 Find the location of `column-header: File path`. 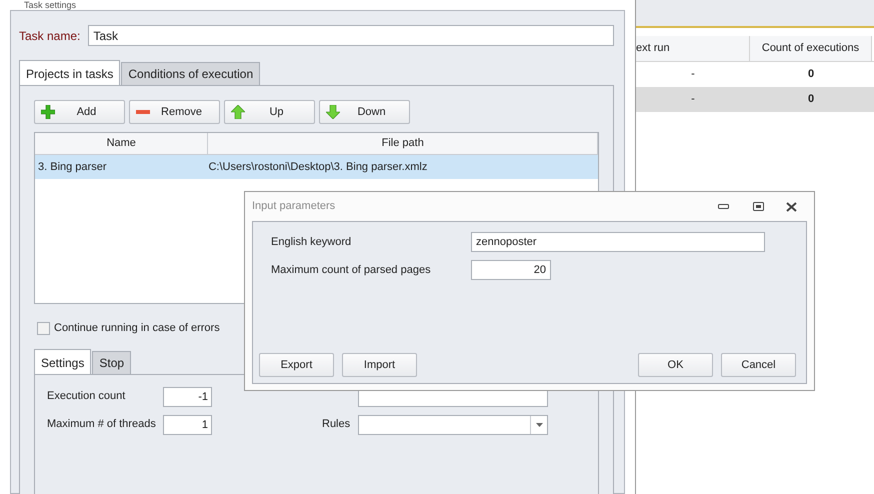

column-header: File path is located at coordinates (403, 143).